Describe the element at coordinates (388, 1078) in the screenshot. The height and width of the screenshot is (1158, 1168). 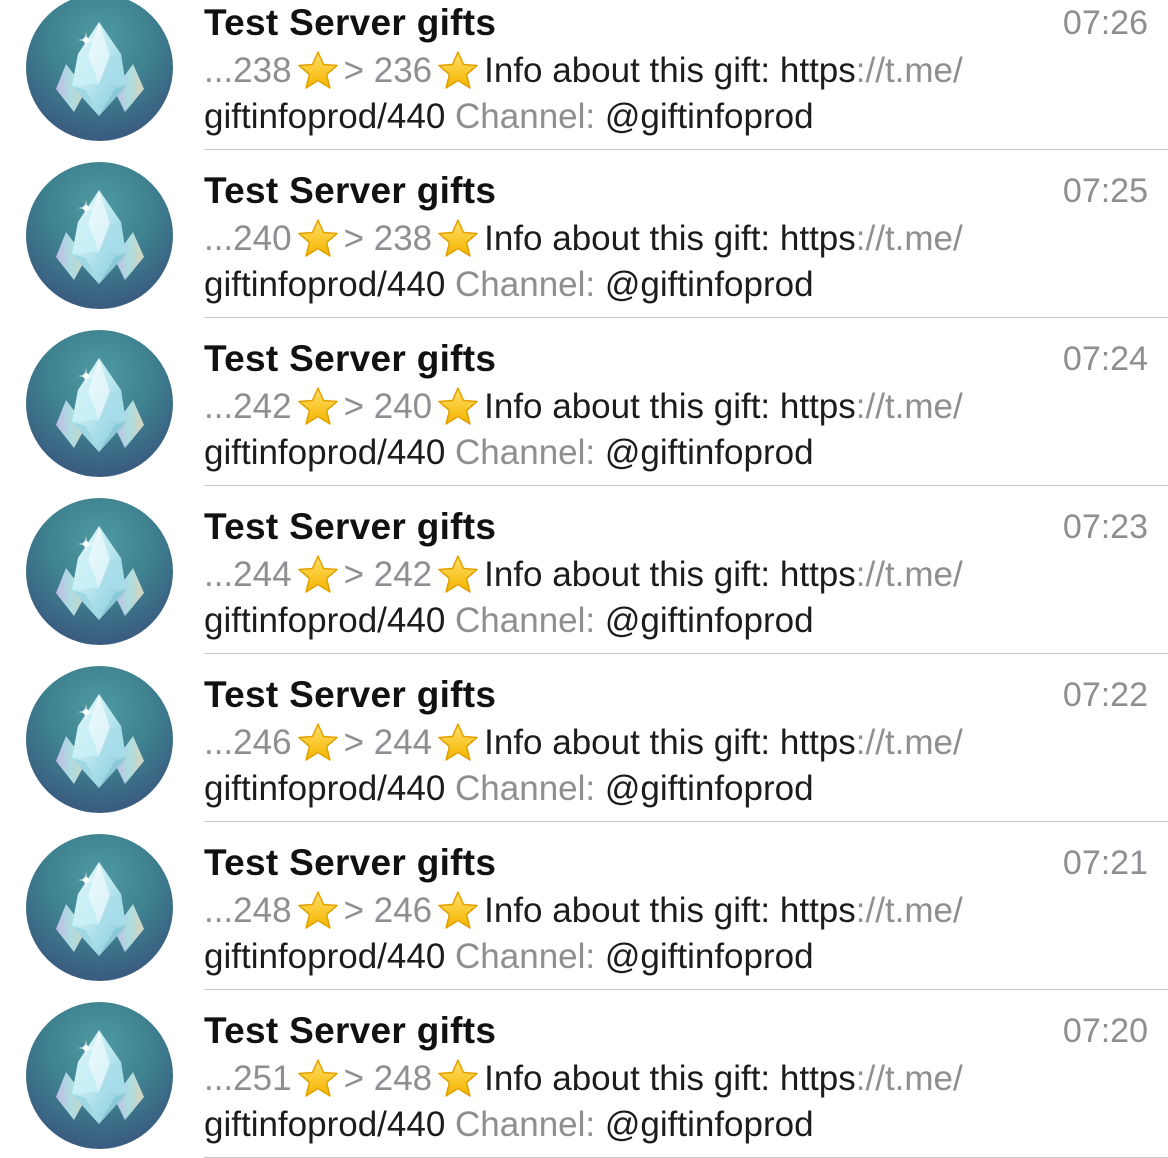
I see `new-price: > 248` at that location.